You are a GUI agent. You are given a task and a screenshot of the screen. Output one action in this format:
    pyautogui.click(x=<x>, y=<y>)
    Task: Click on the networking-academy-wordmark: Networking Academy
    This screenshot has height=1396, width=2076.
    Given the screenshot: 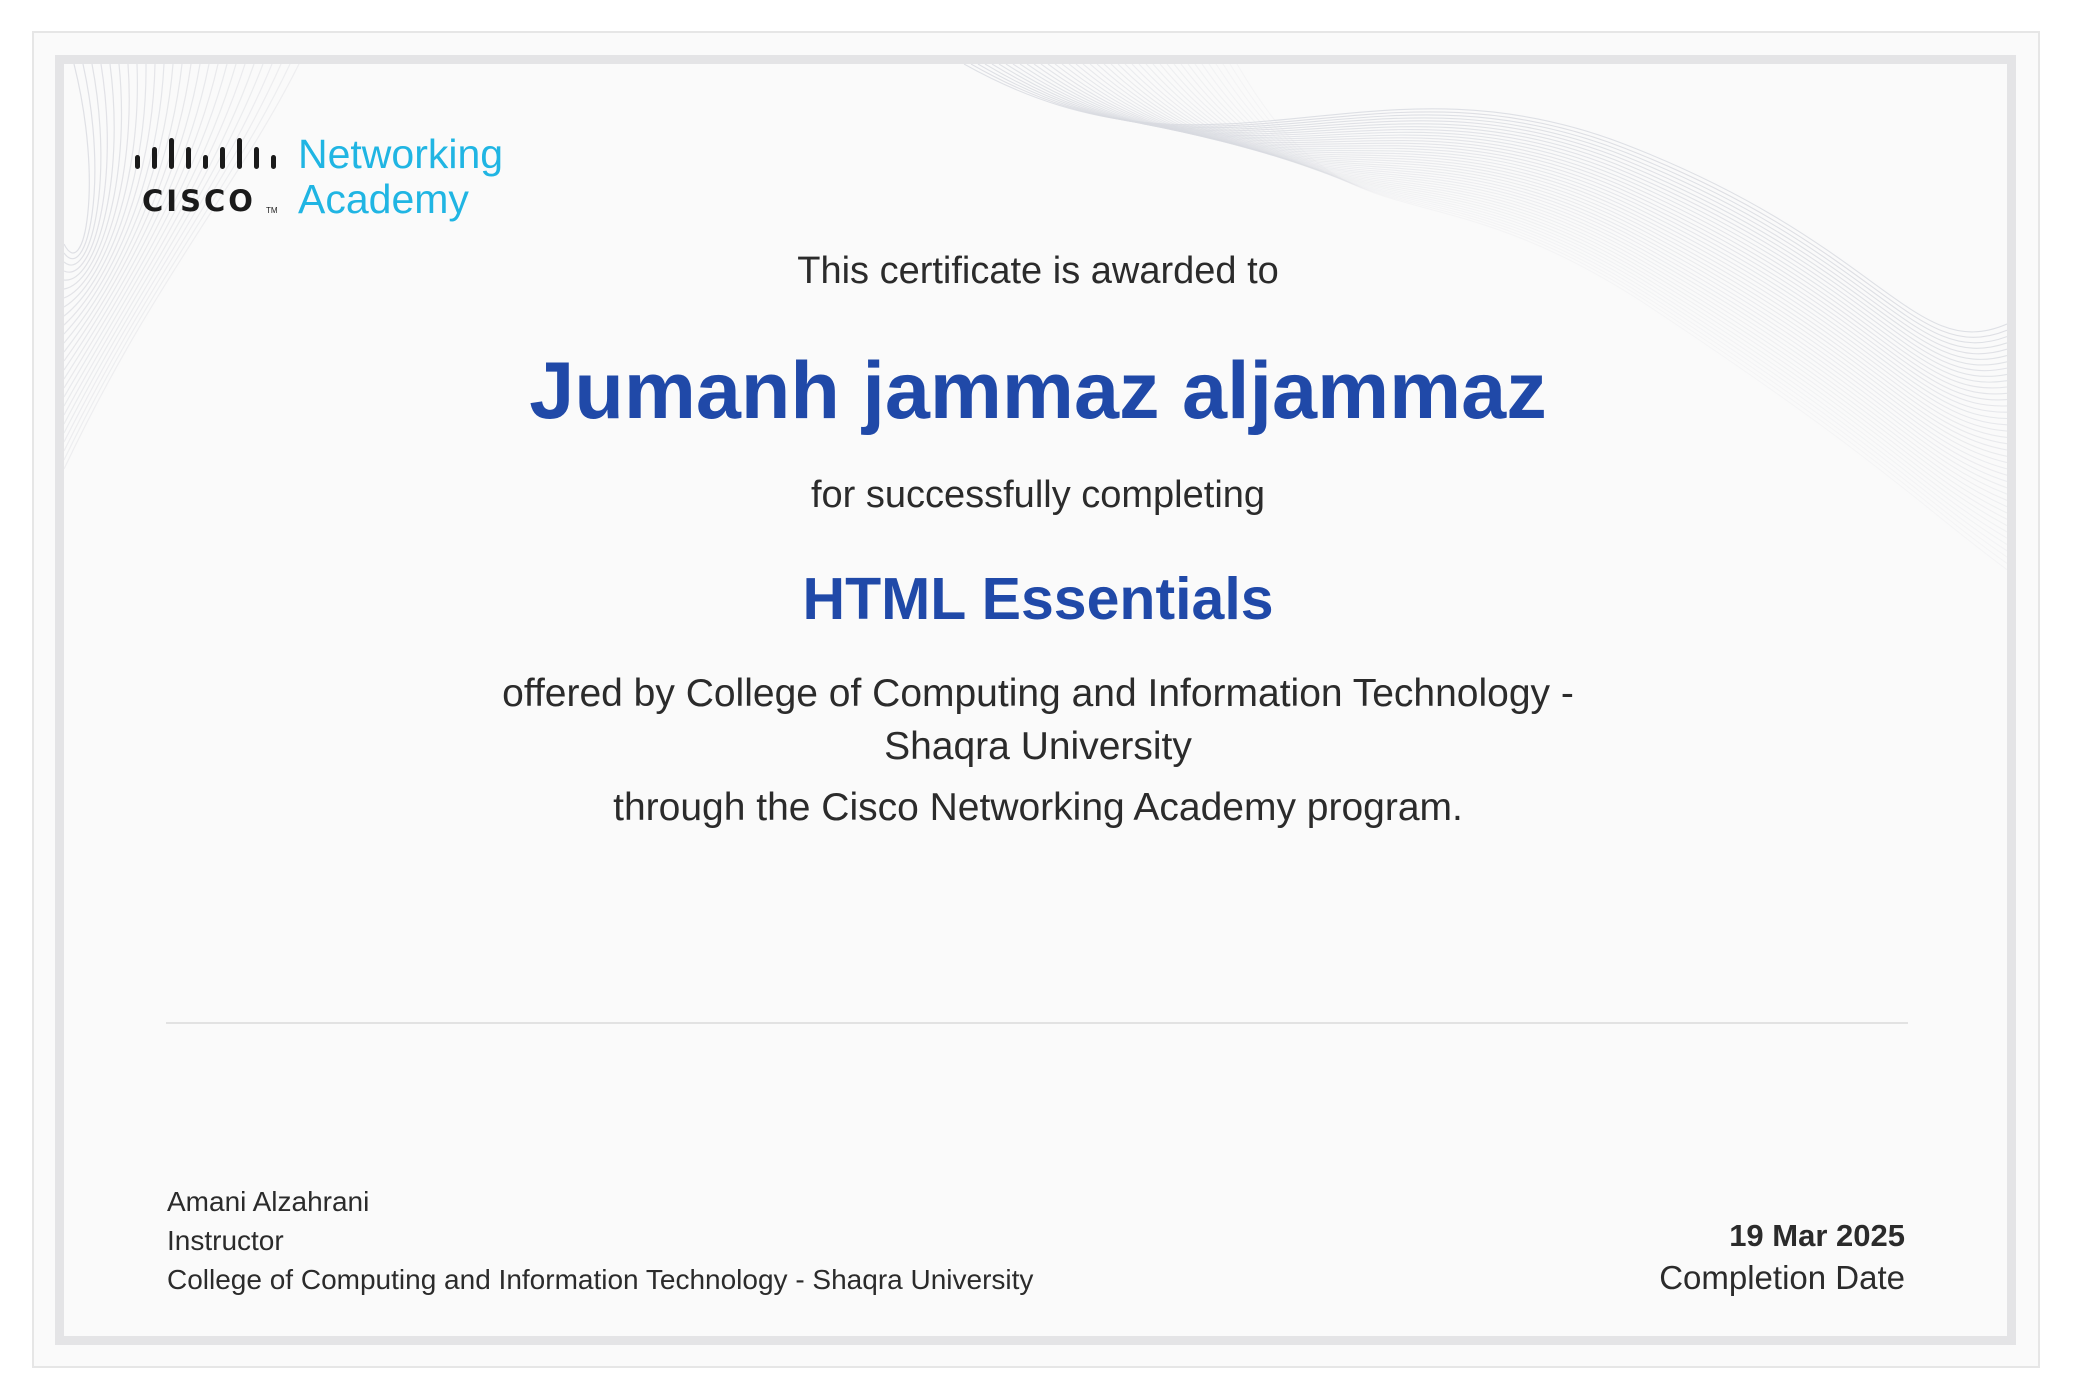 What is the action you would take?
    pyautogui.click(x=400, y=177)
    